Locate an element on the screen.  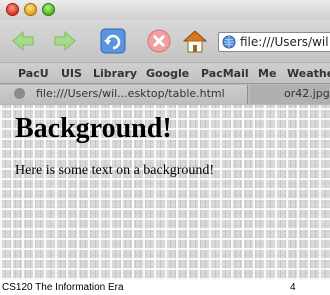
back-arrow-icon is located at coordinates (23, 41).